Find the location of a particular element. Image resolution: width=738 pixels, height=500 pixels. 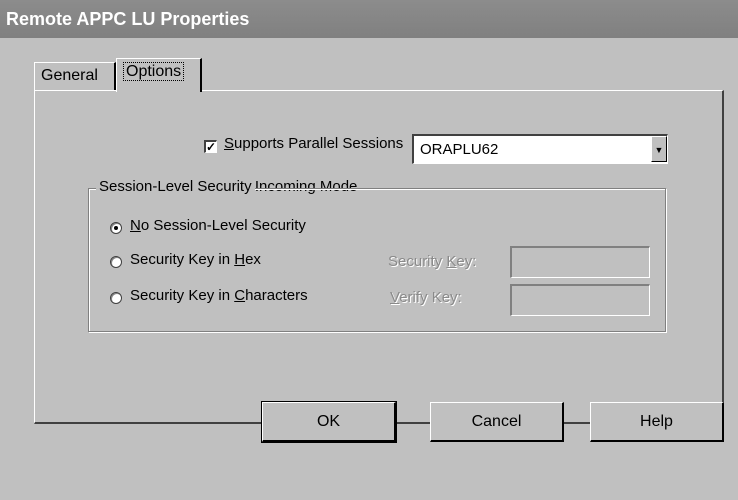

radio-security-characters is located at coordinates (116, 298).